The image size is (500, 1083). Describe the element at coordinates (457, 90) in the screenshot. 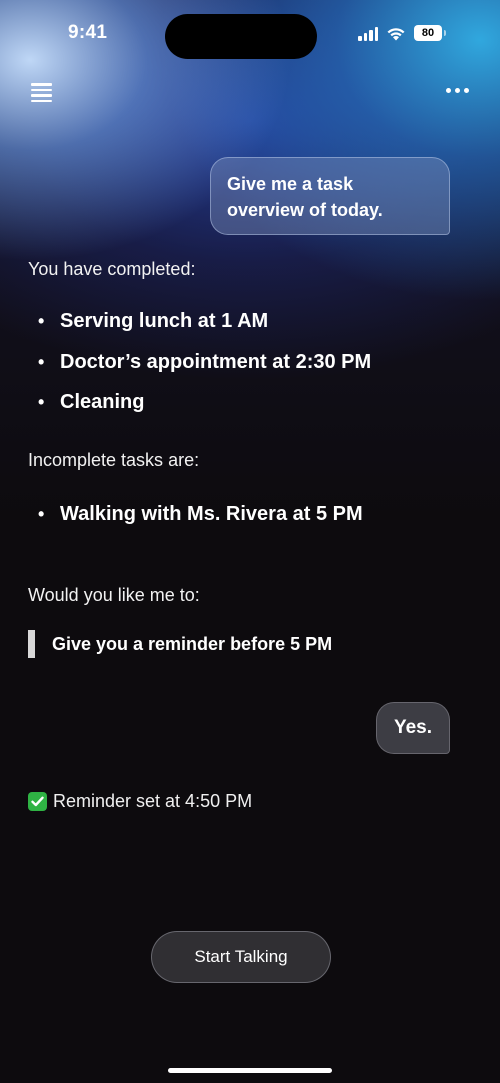

I see `more-icon` at that location.